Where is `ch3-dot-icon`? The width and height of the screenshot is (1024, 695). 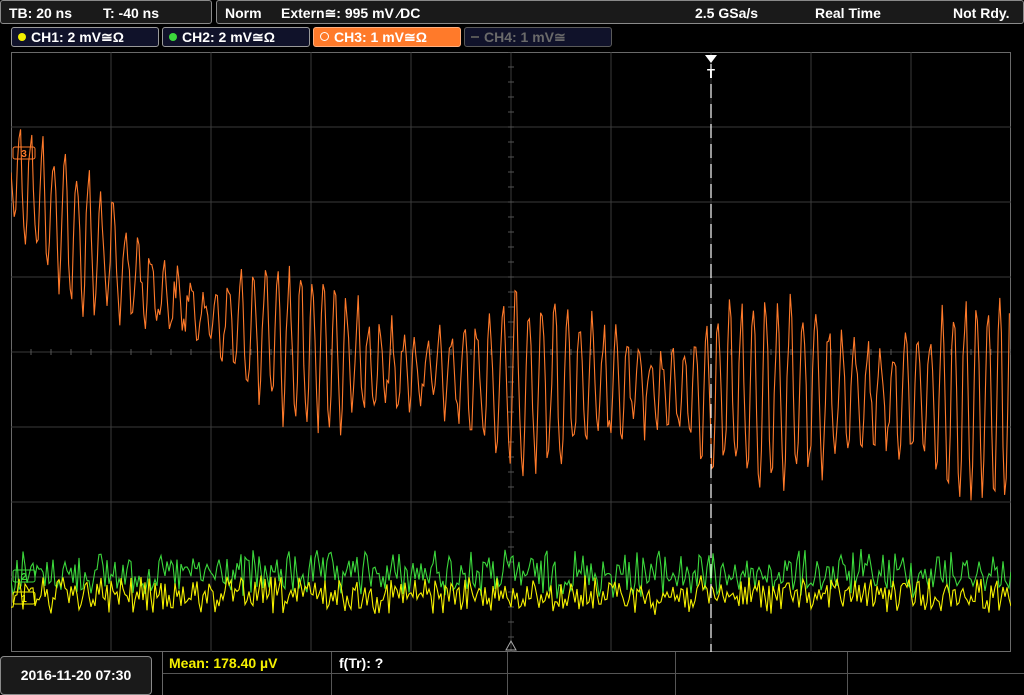
ch3-dot-icon is located at coordinates (324, 36).